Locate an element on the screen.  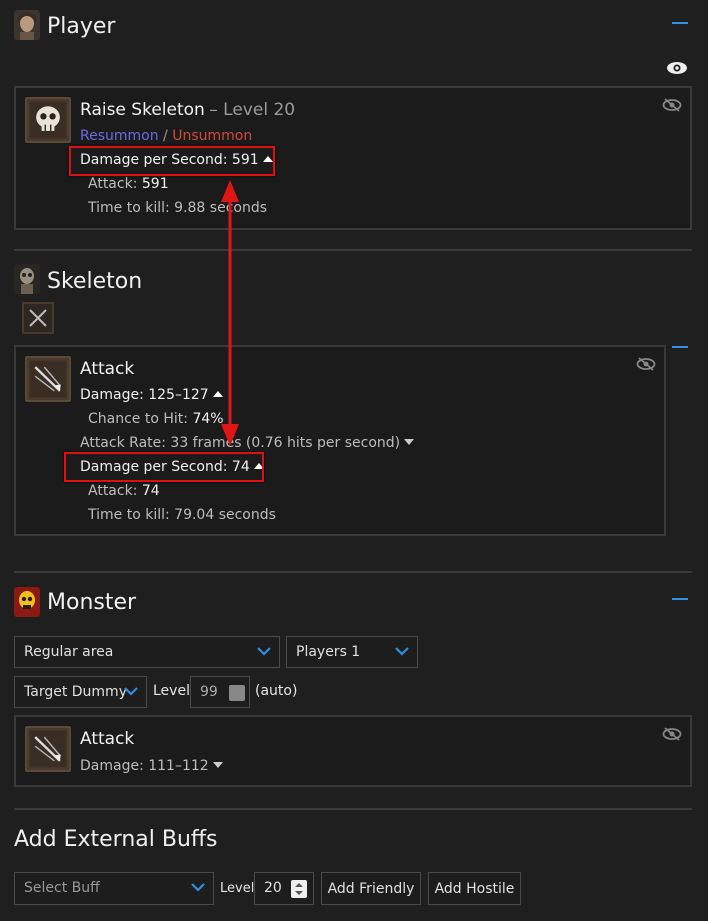
unsummon-link: Unsummon is located at coordinates (212, 136).